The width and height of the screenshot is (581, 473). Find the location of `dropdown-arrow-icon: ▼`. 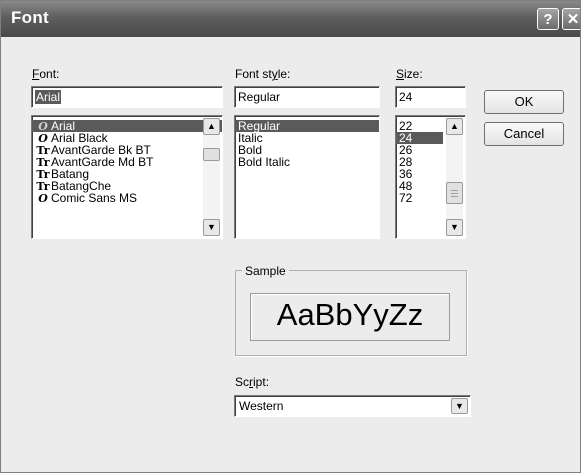

dropdown-arrow-icon: ▼ is located at coordinates (459, 406).